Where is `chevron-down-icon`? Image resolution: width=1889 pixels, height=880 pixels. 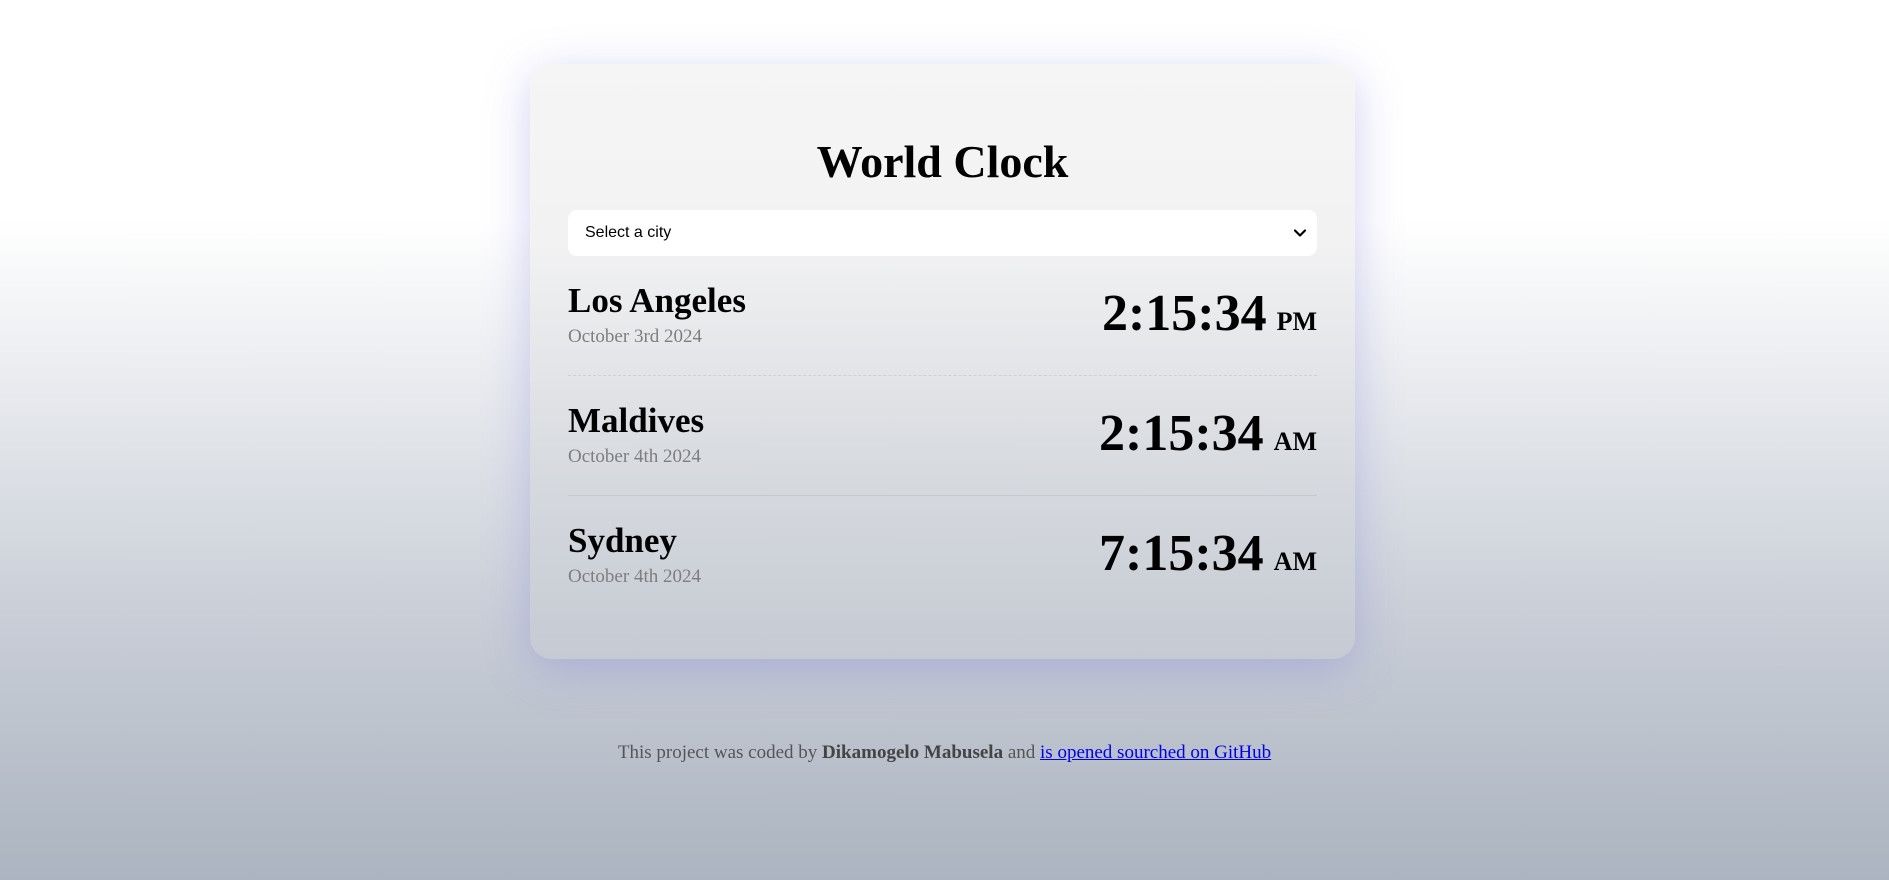
chevron-down-icon is located at coordinates (1300, 233).